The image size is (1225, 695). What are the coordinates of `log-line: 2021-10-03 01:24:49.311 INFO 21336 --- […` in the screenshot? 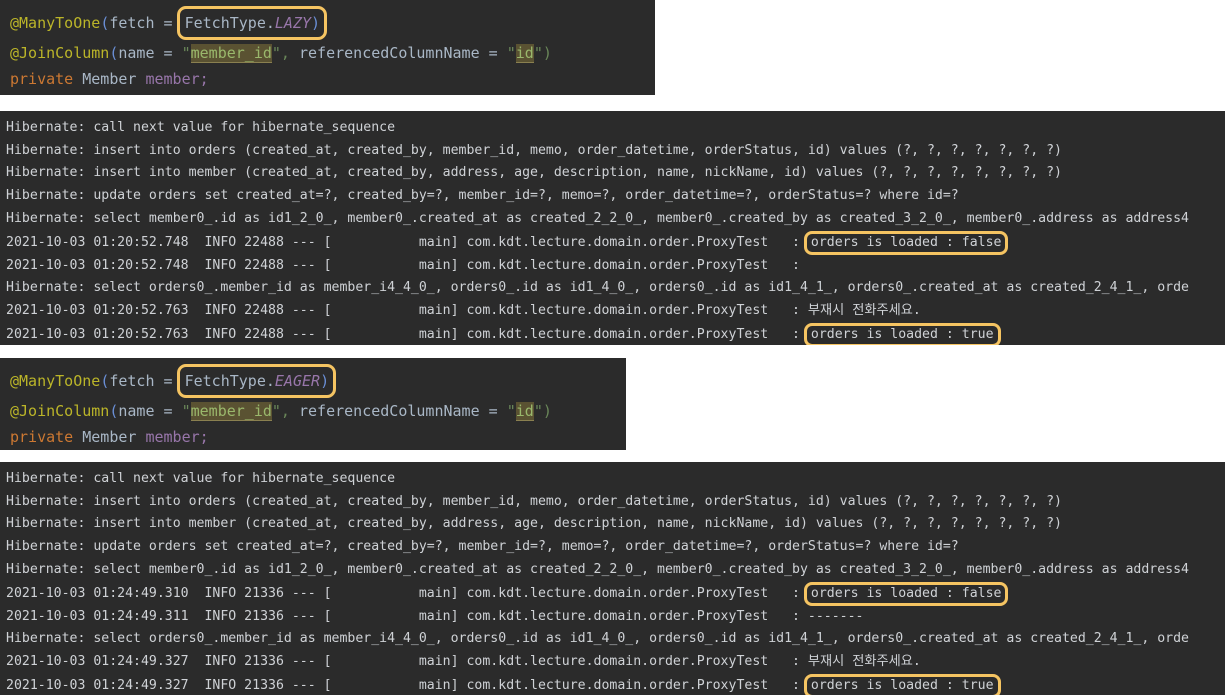 It's located at (612, 617).